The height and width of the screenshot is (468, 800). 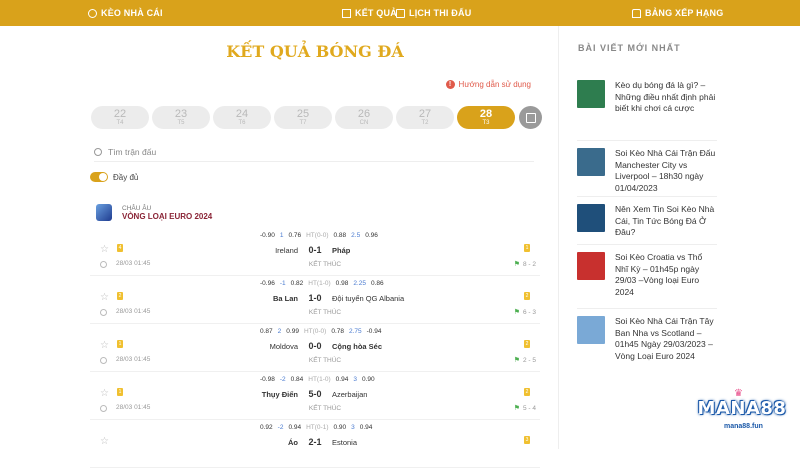 What do you see at coordinates (684, 13) in the screenshot?
I see `nav-rankings-label: BẢNG XẾP HẠNG` at bounding box center [684, 13].